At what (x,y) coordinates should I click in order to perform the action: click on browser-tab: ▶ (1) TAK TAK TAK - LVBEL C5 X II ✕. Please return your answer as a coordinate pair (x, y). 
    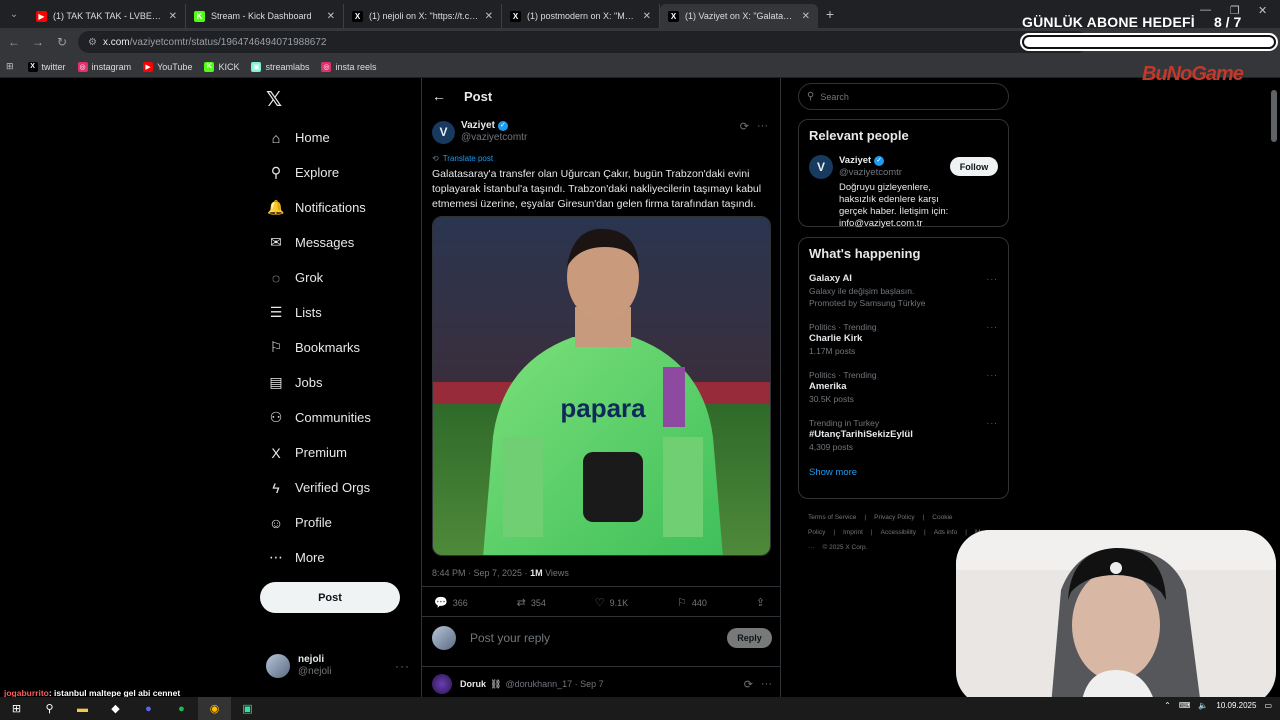
    Looking at the image, I should click on (107, 16).